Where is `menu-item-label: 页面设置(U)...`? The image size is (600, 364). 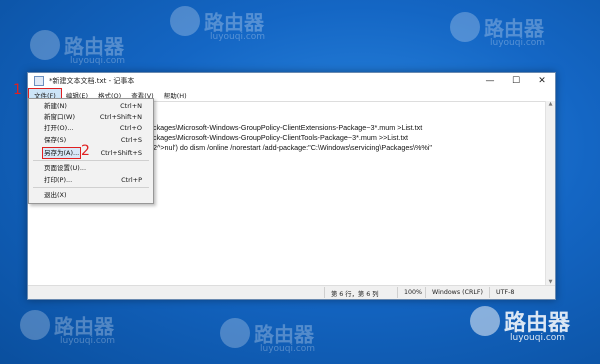
menu-item-label: 页面设置(U)... is located at coordinates (65, 168).